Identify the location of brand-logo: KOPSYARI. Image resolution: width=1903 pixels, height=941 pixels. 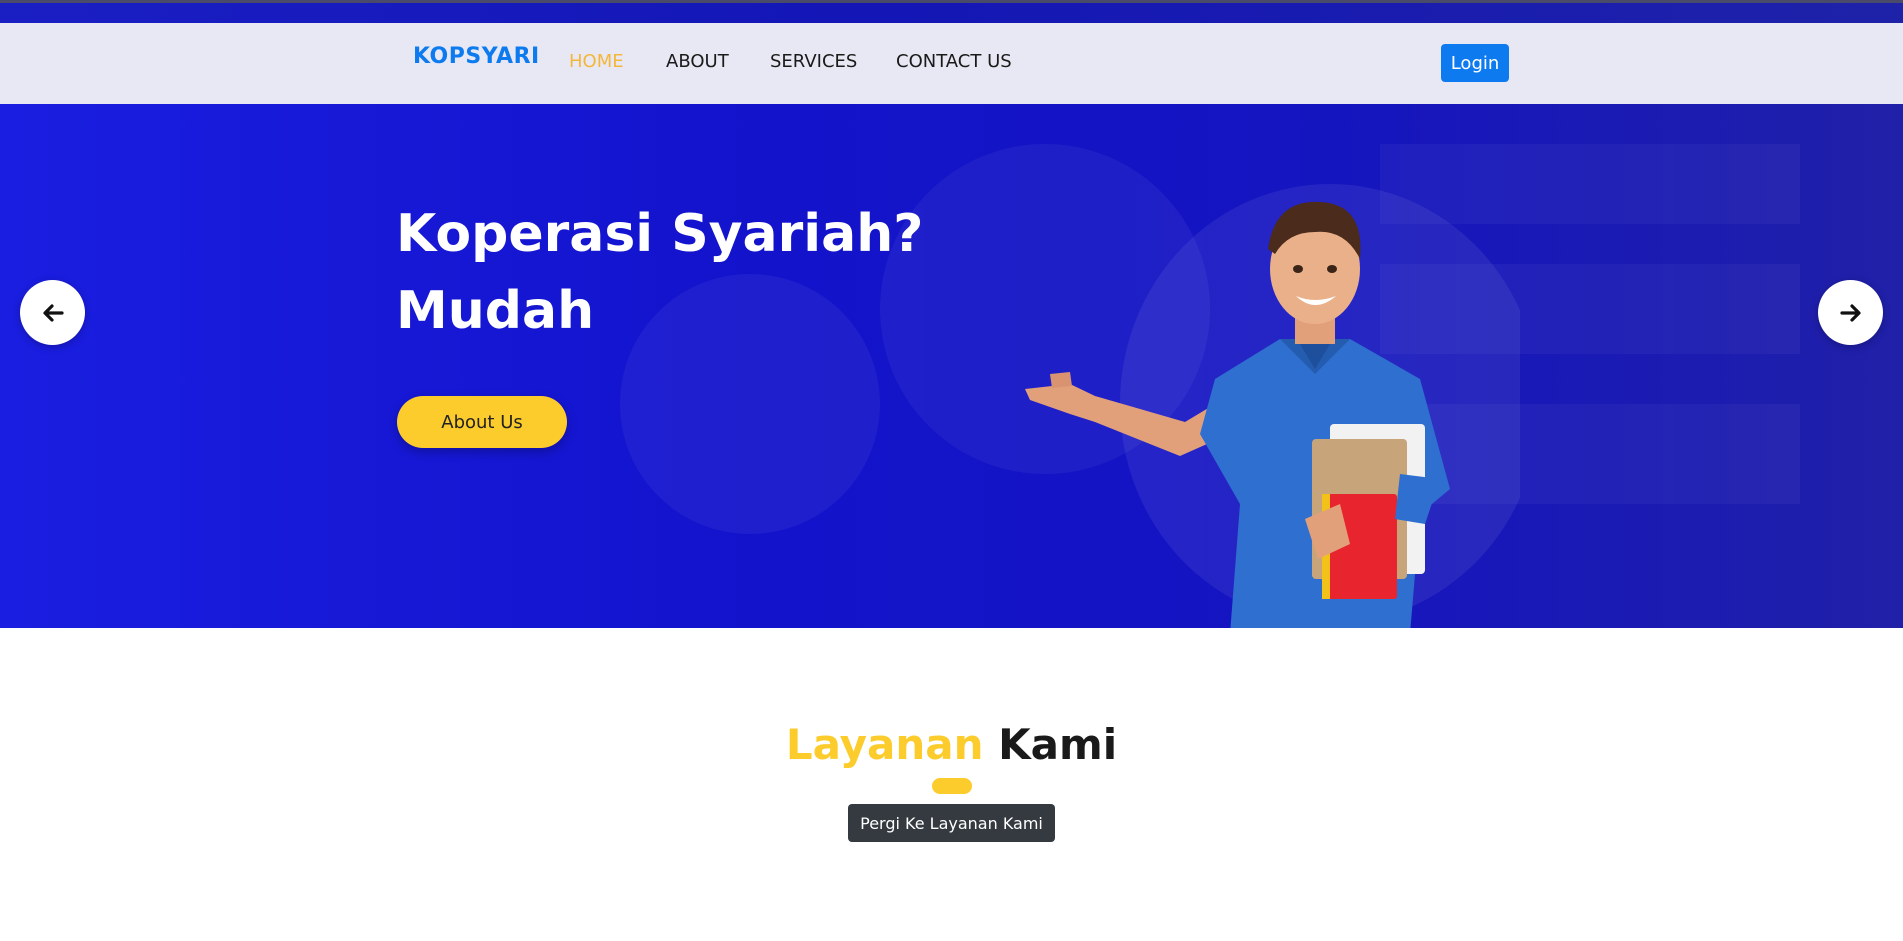
(476, 56).